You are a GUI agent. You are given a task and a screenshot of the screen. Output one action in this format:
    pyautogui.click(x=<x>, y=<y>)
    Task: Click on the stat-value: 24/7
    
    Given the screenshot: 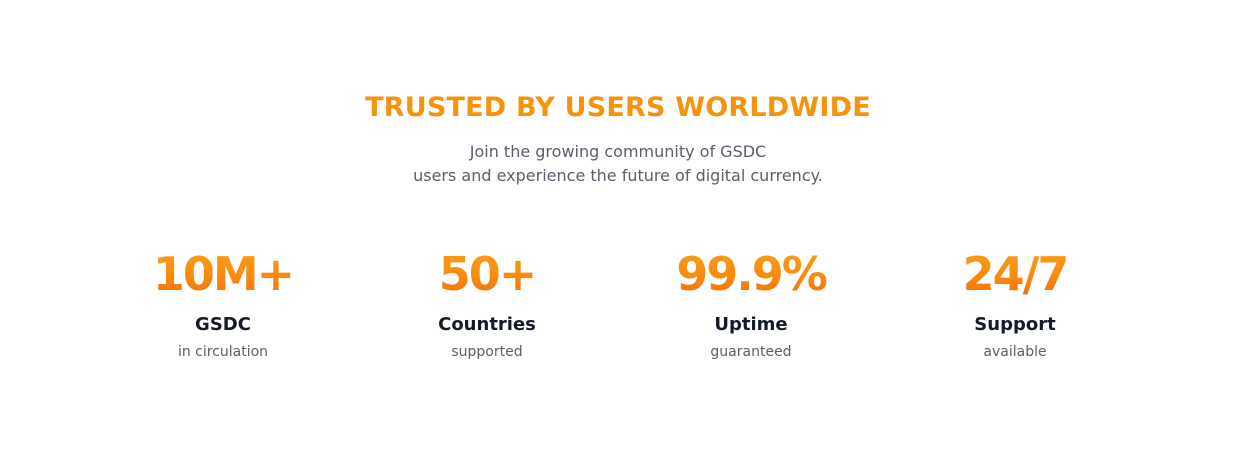 What is the action you would take?
    pyautogui.click(x=1015, y=274)
    